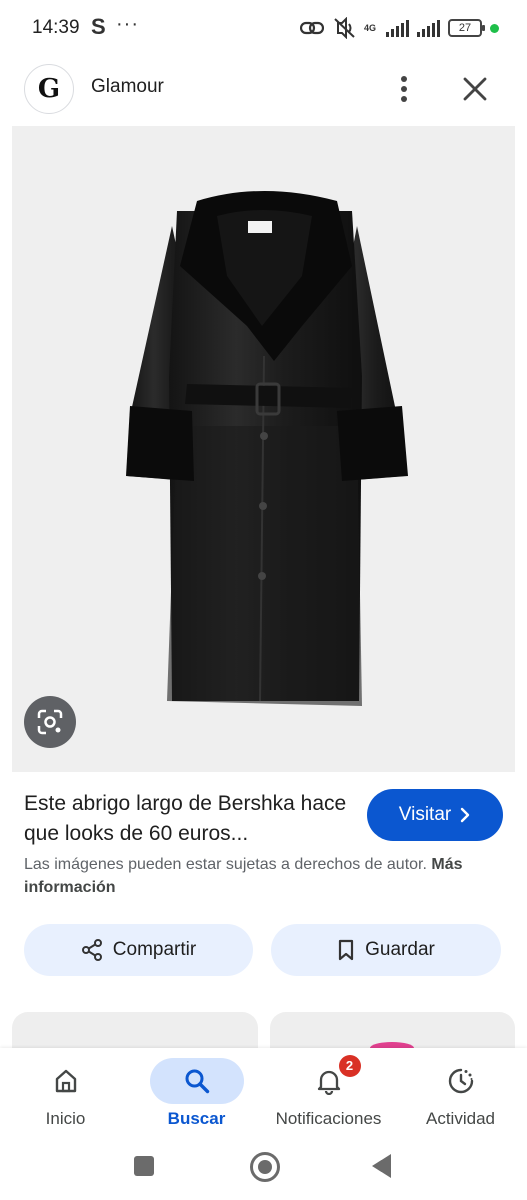 The image size is (527, 1200). Describe the element at coordinates (263, 28) in the screenshot. I see `status-bar: 14:39 S ··· 4G 27` at that location.